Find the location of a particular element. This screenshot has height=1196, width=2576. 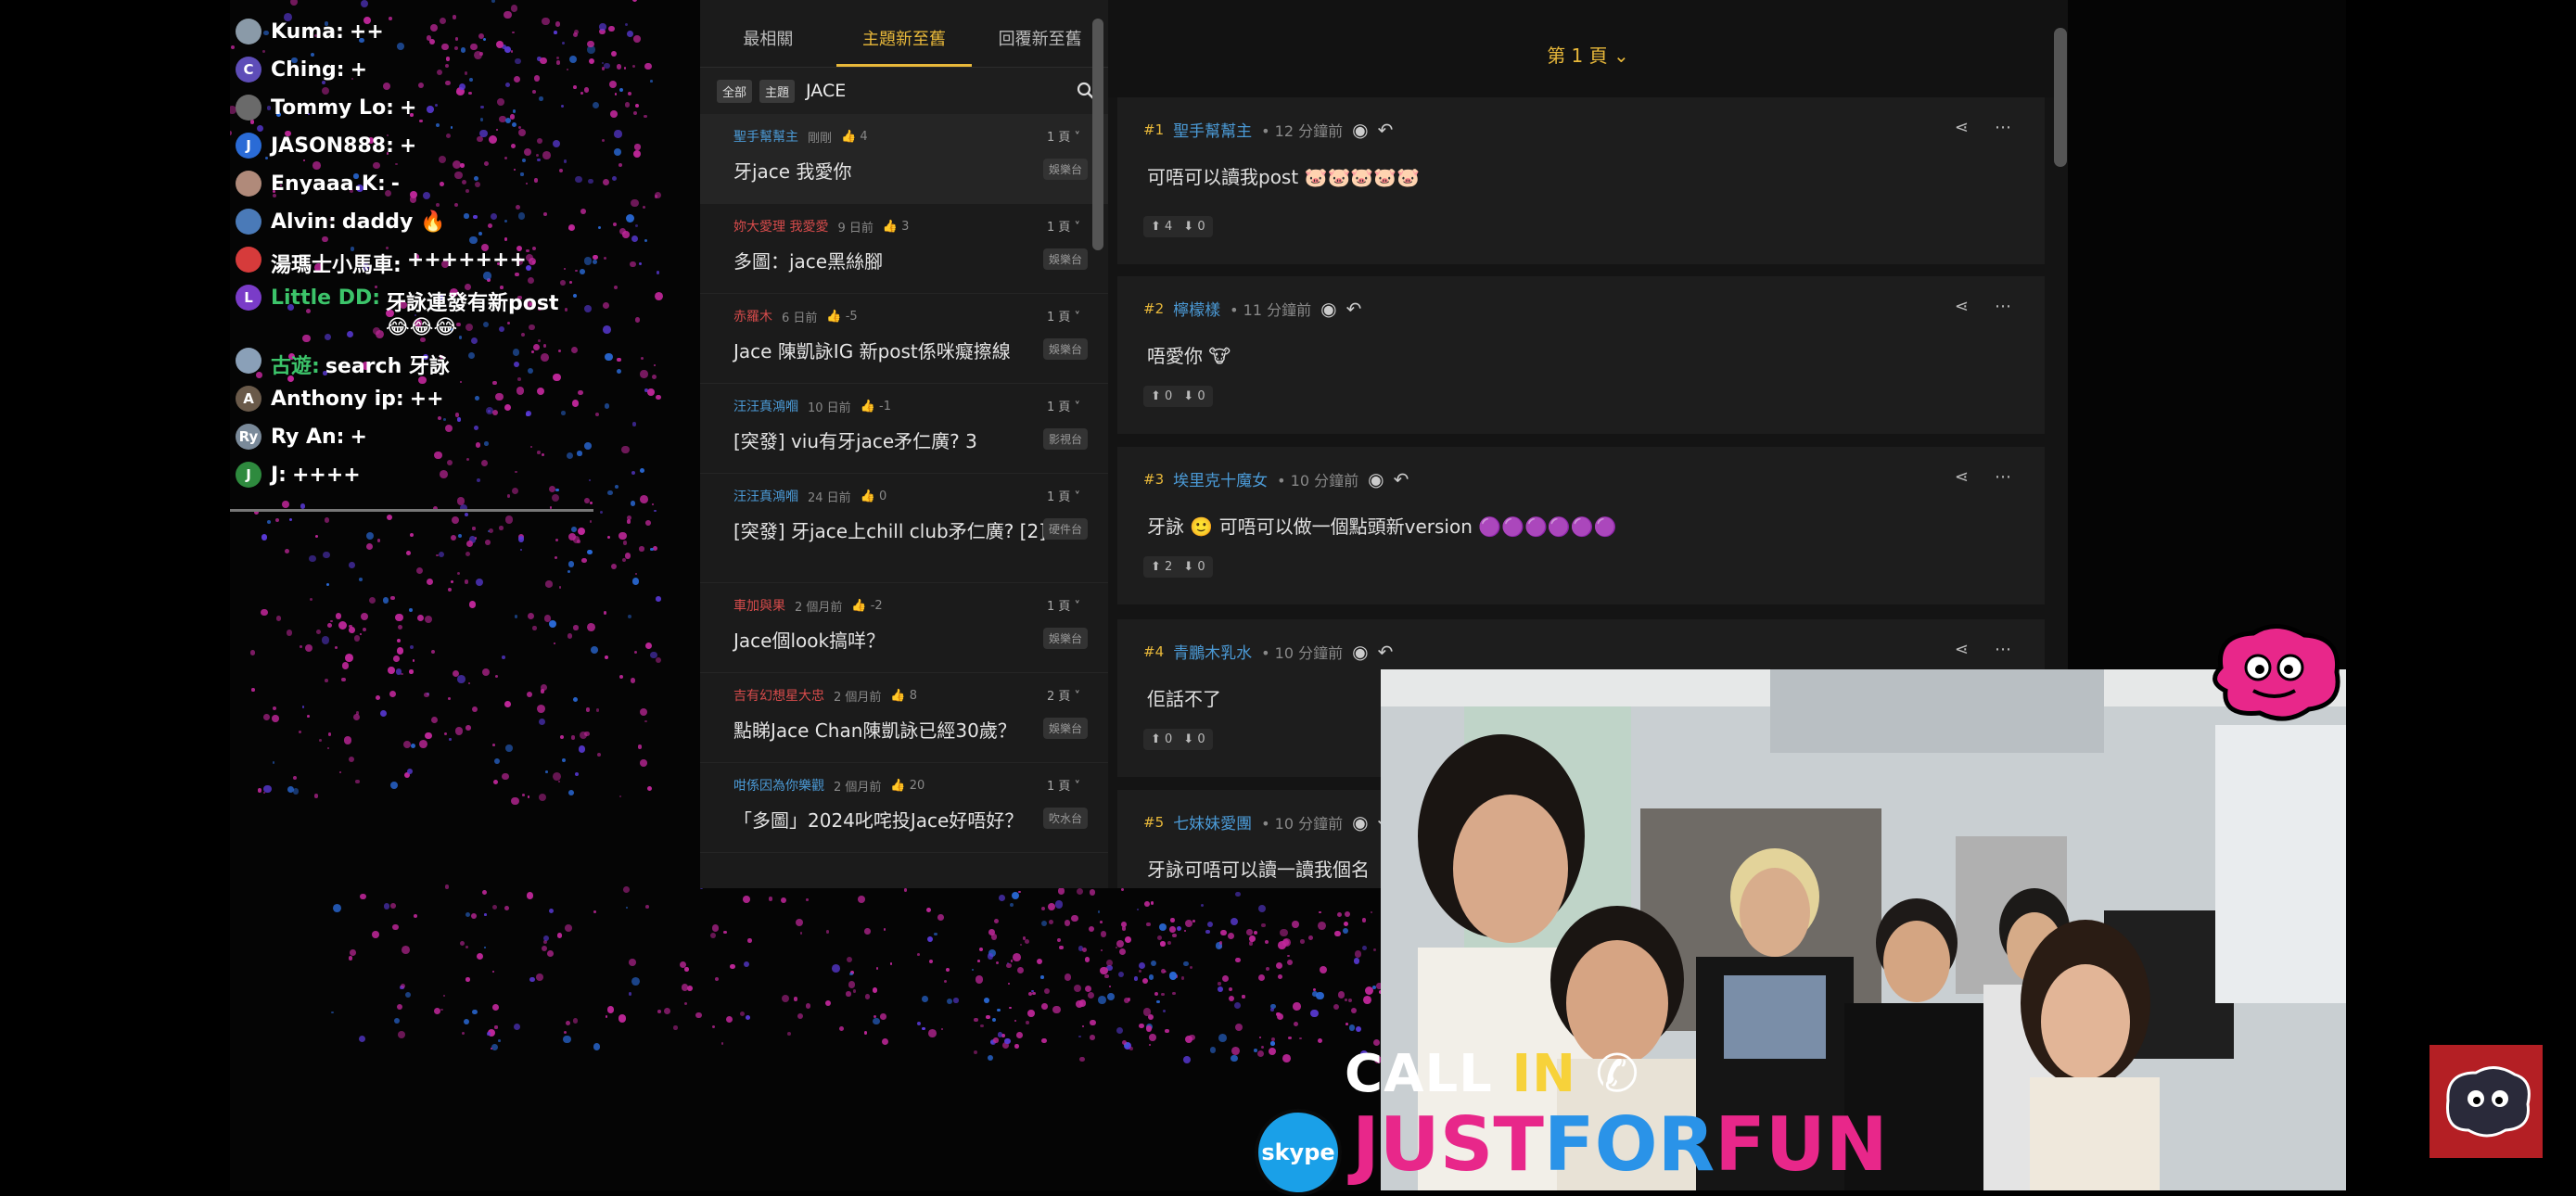

thread-title: Jace 陳凱詠IG 新post係咪癡擦線 is located at coordinates (912, 351).